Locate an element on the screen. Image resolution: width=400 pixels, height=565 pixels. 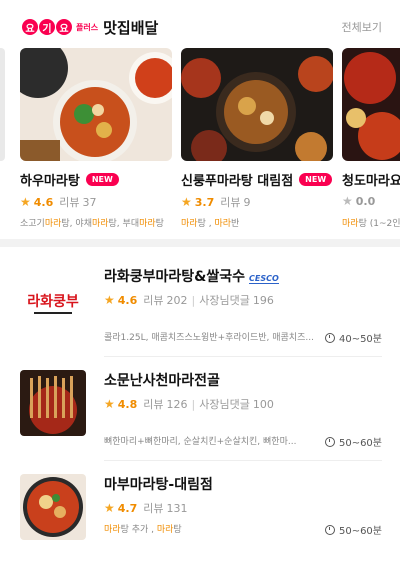
rating-value: 4.8 is located at coordinates (127, 404).